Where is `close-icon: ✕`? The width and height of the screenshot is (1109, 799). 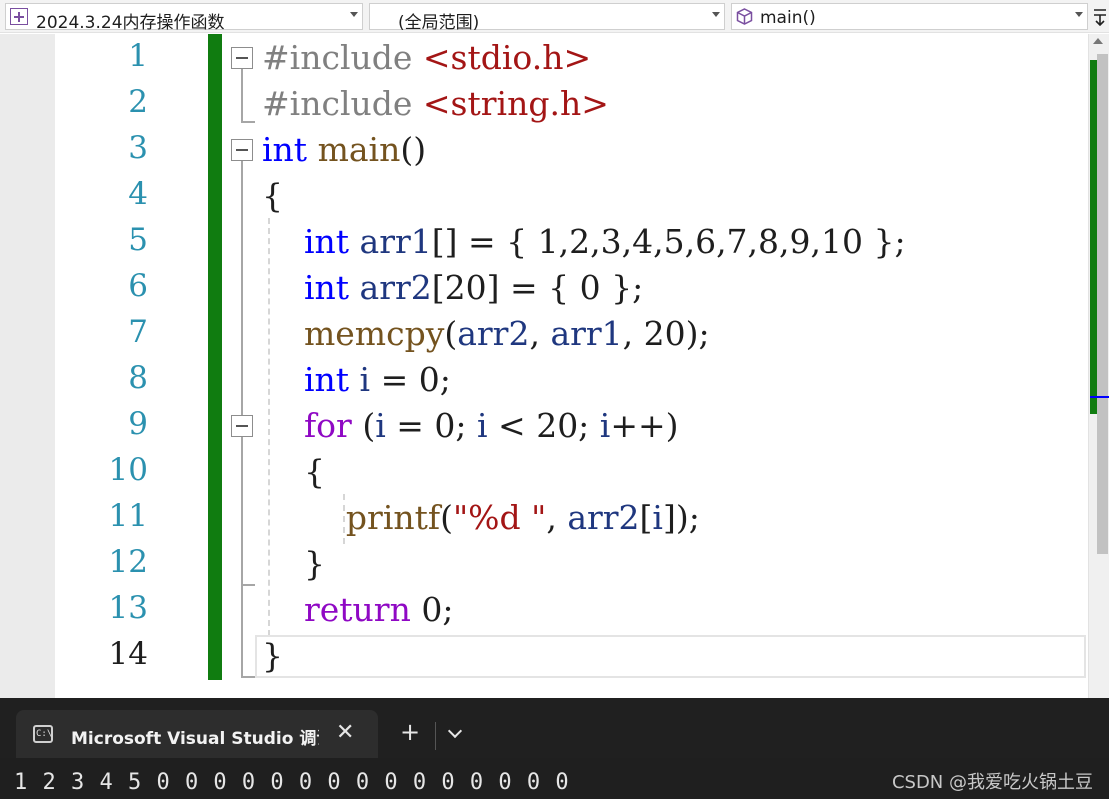 close-icon: ✕ is located at coordinates (345, 732).